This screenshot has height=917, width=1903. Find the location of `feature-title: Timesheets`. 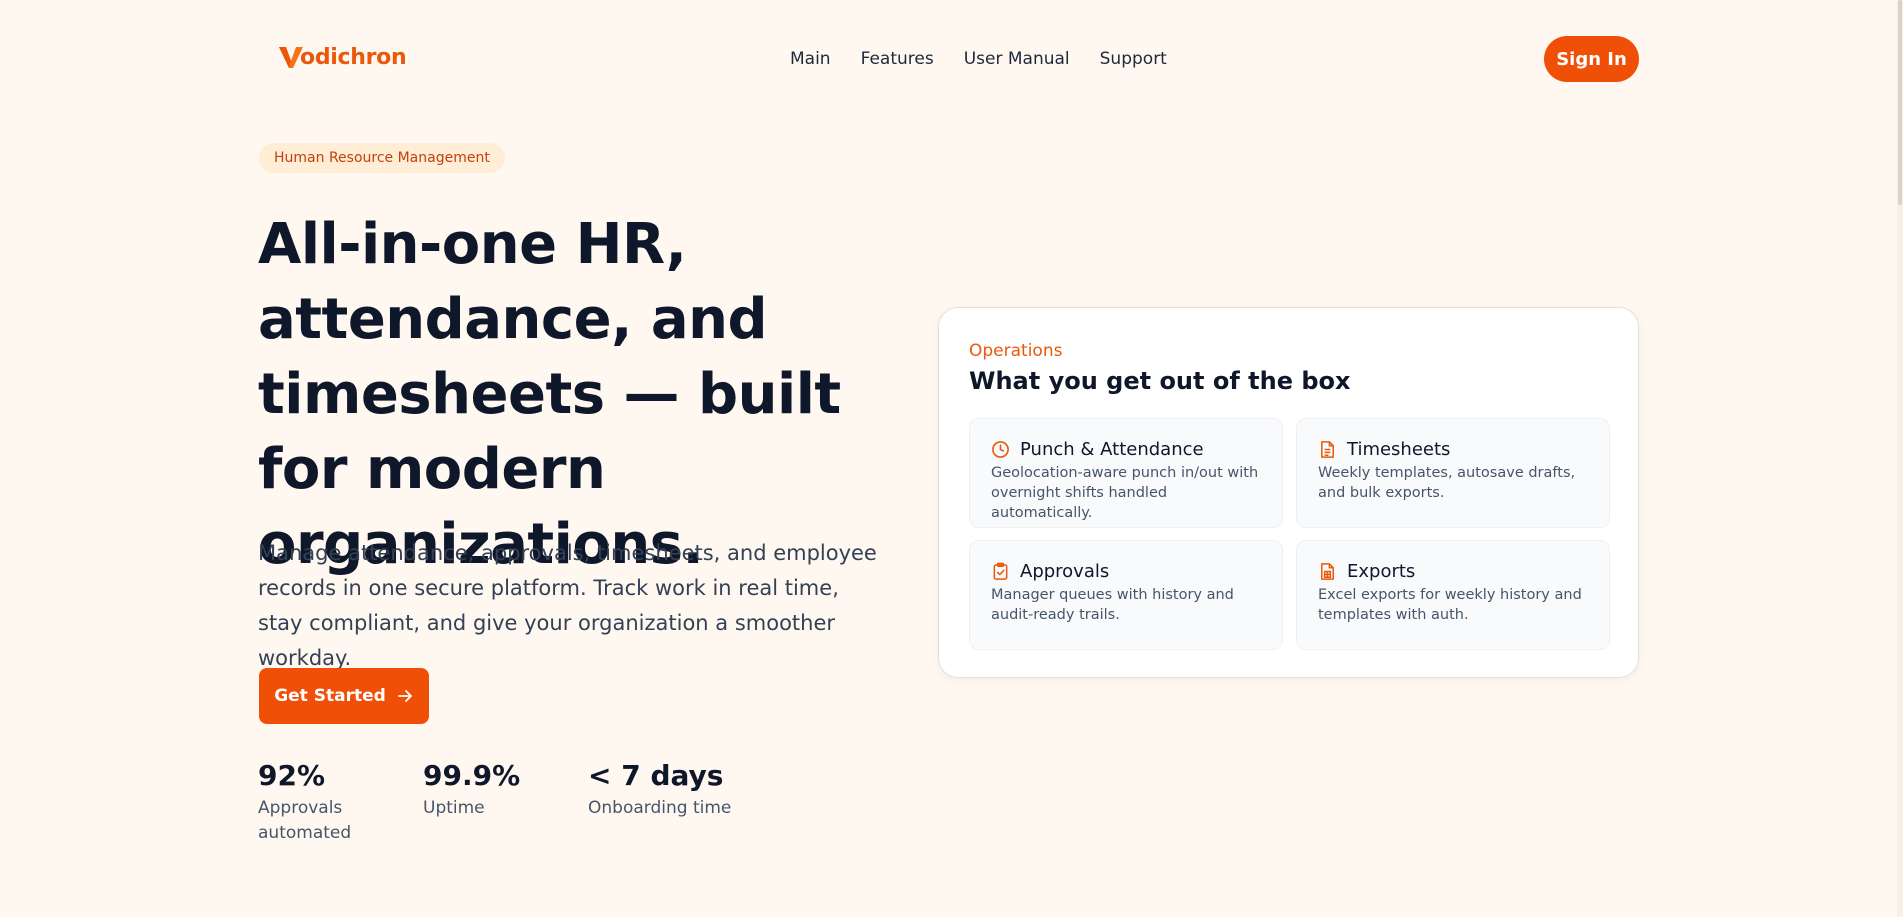

feature-title: Timesheets is located at coordinates (1399, 449).